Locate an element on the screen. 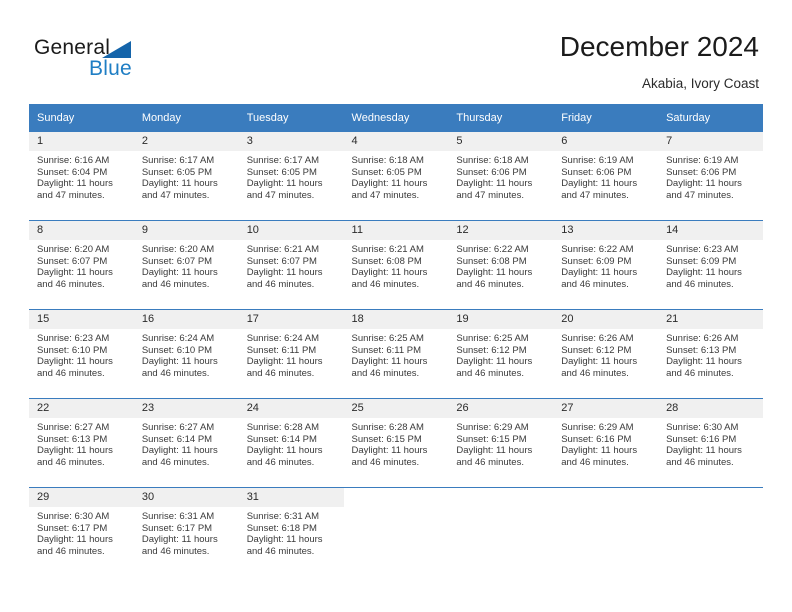 This screenshot has width=792, height=612. day-number: 30 is located at coordinates (186, 497).